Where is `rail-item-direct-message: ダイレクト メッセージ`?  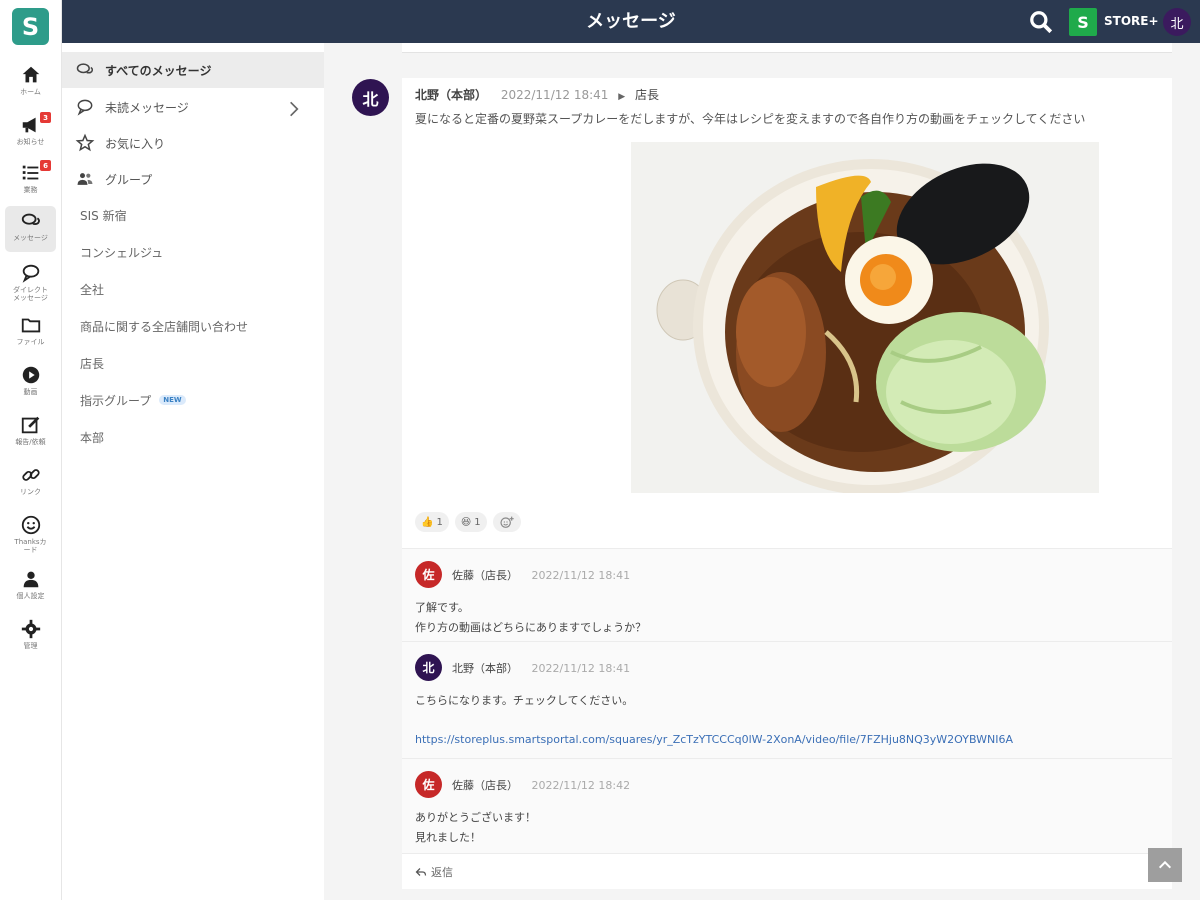
rail-item-direct-message: ダイレクト メッセージ is located at coordinates (30, 281).